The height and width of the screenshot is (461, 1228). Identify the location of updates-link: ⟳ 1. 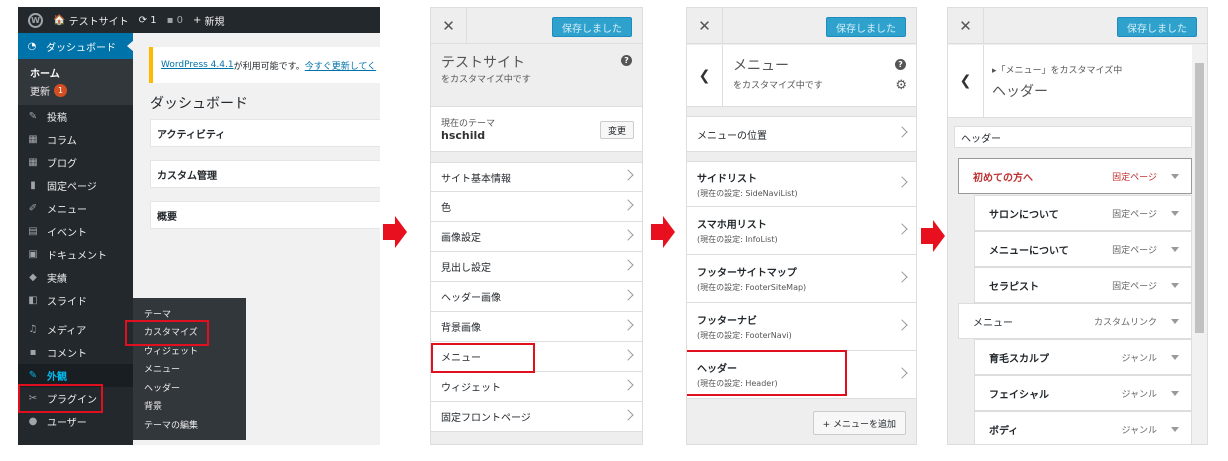
(148, 20).